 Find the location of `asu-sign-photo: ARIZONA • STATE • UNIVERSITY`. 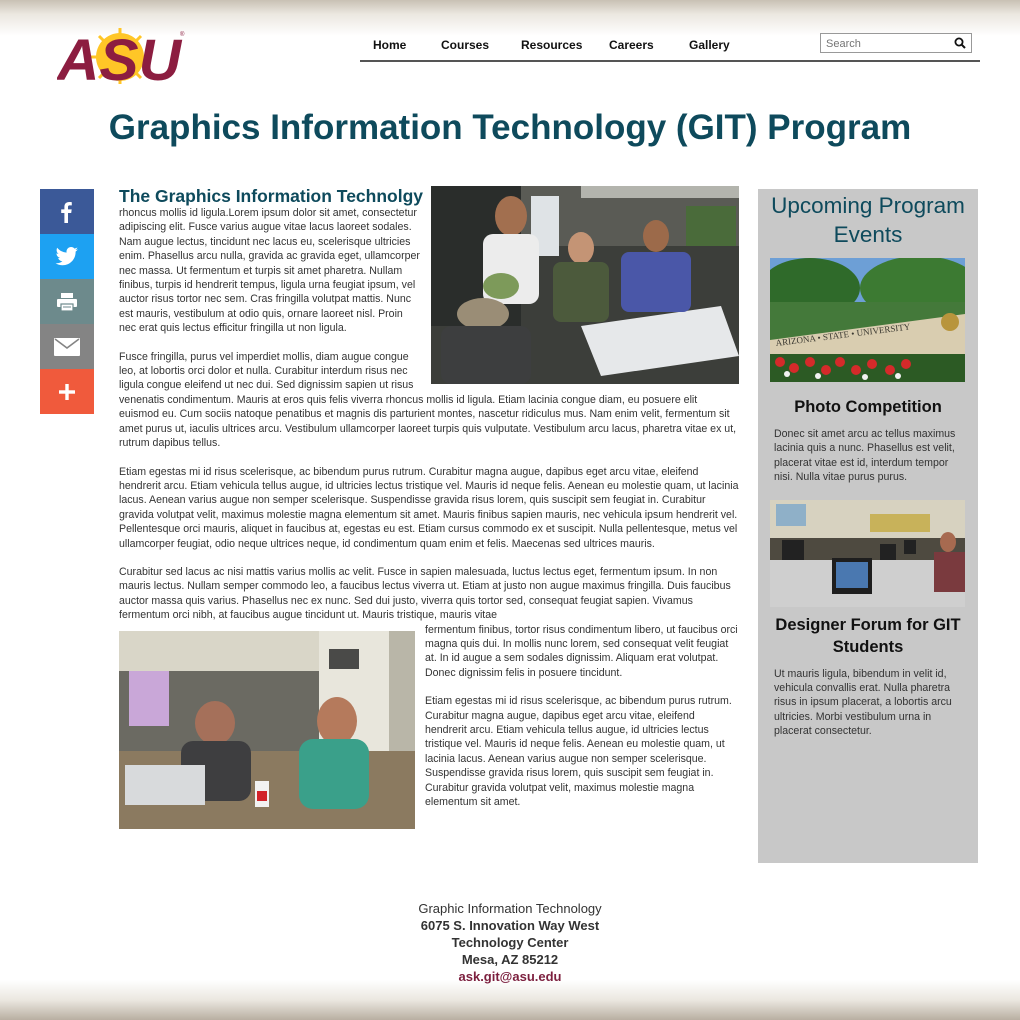

asu-sign-photo: ARIZONA • STATE • UNIVERSITY is located at coordinates (867, 320).